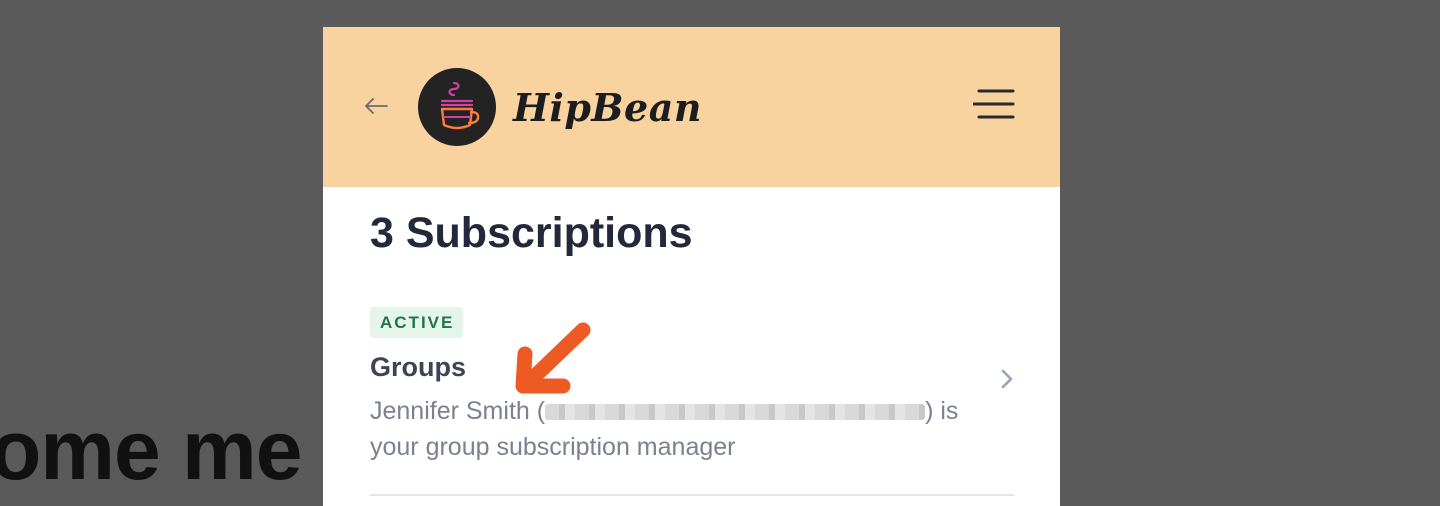  I want to click on subscription-open-button, so click(1007, 379).